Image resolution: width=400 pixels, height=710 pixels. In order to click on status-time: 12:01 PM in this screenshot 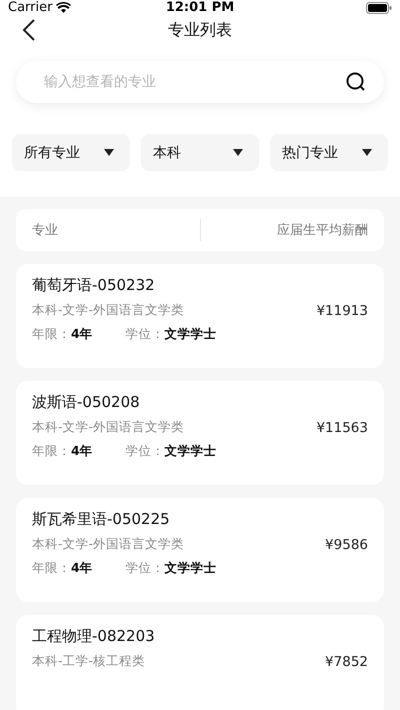, I will do `click(200, 7)`.